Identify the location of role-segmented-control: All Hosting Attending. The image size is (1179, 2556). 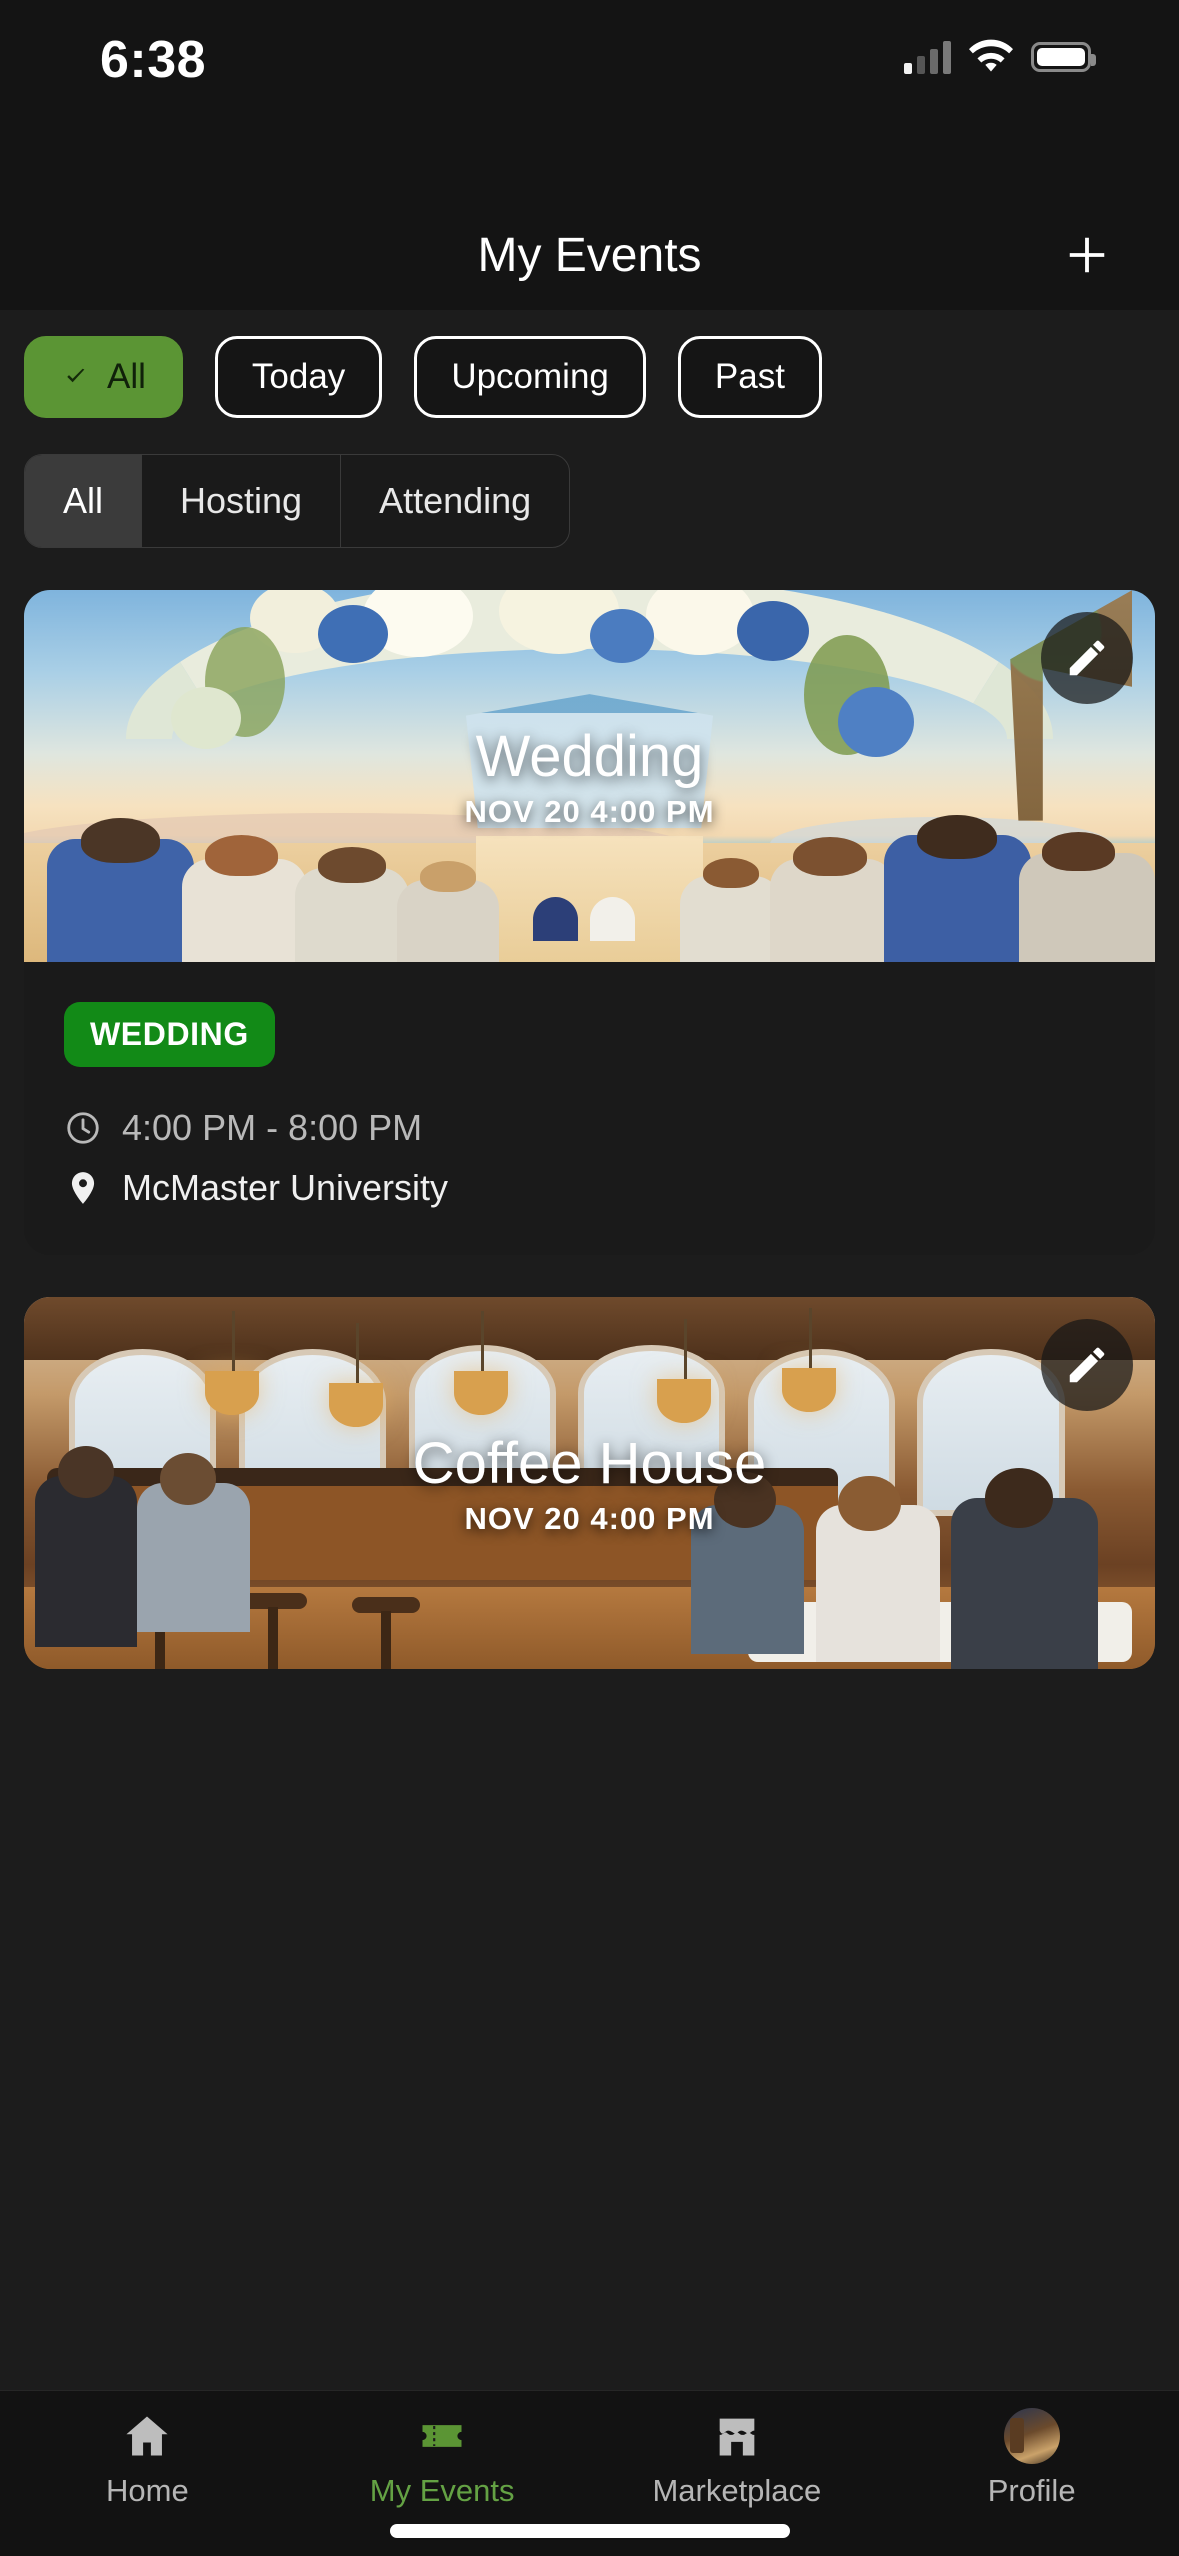
(297, 501).